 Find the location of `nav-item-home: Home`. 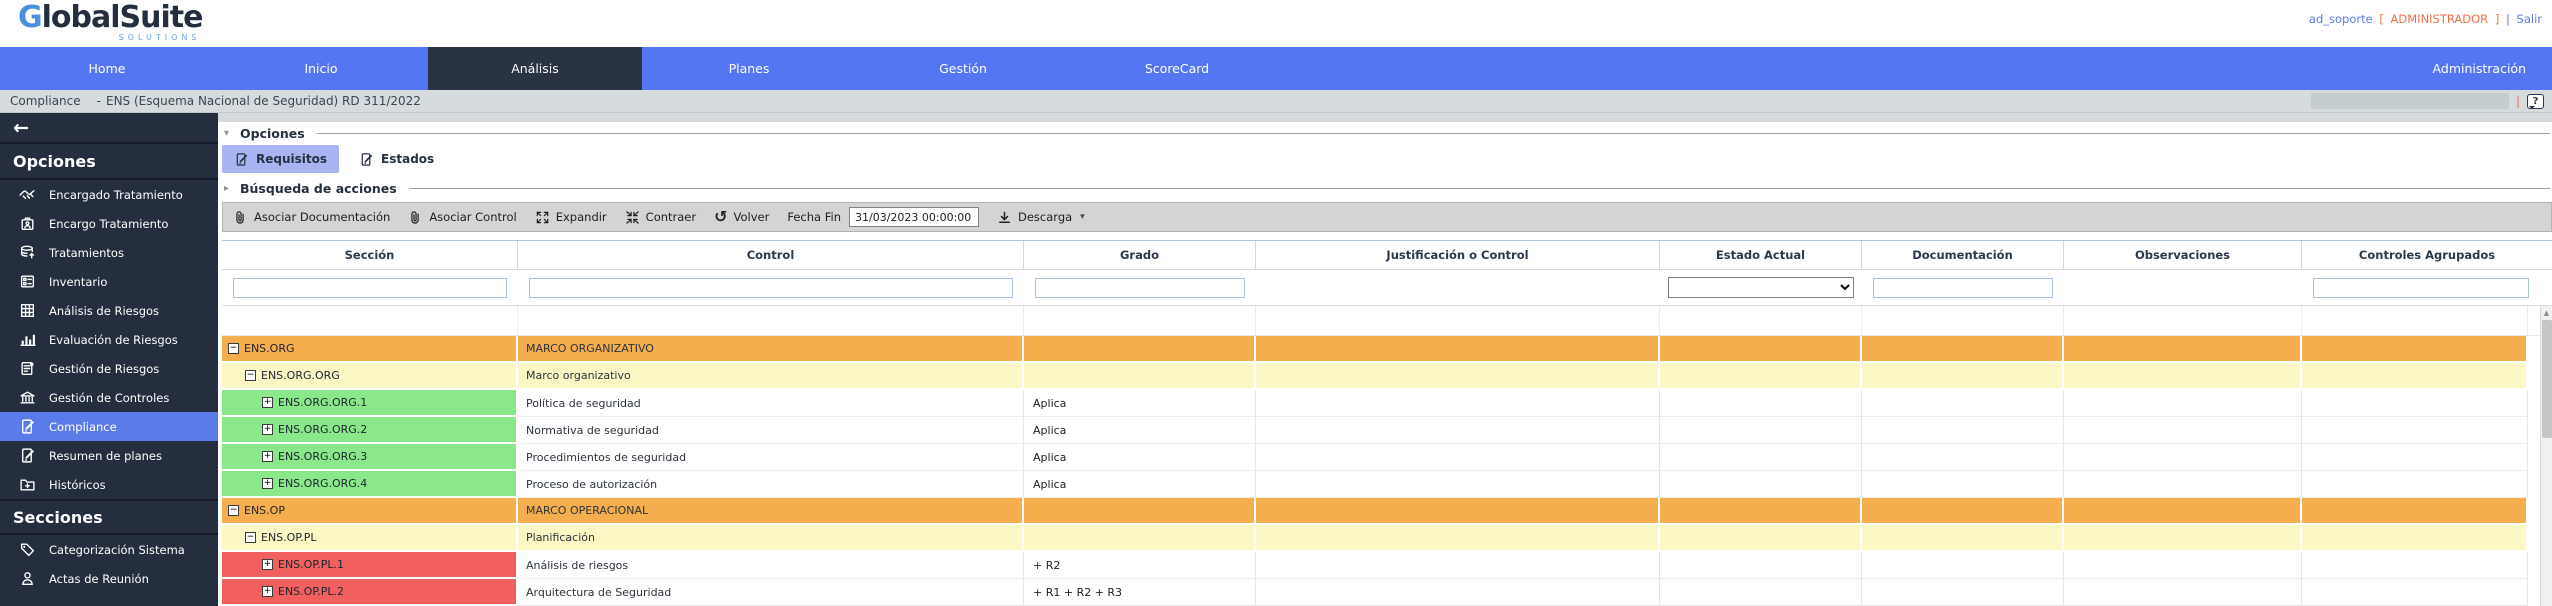

nav-item-home: Home is located at coordinates (107, 68).